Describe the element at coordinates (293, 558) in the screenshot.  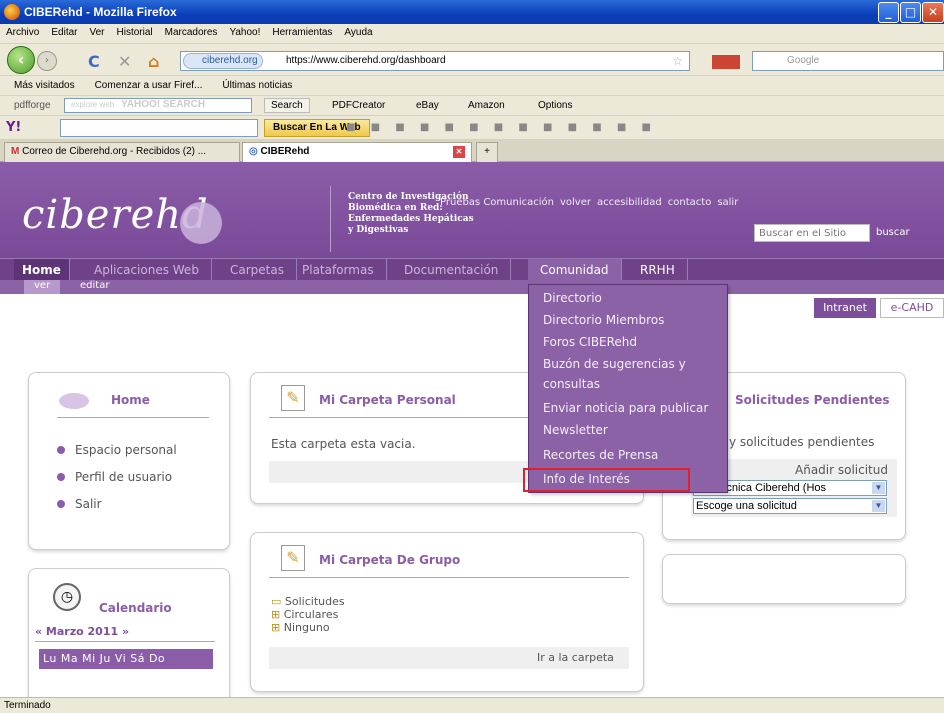
I see `note-pencil-icon: ✎` at that location.